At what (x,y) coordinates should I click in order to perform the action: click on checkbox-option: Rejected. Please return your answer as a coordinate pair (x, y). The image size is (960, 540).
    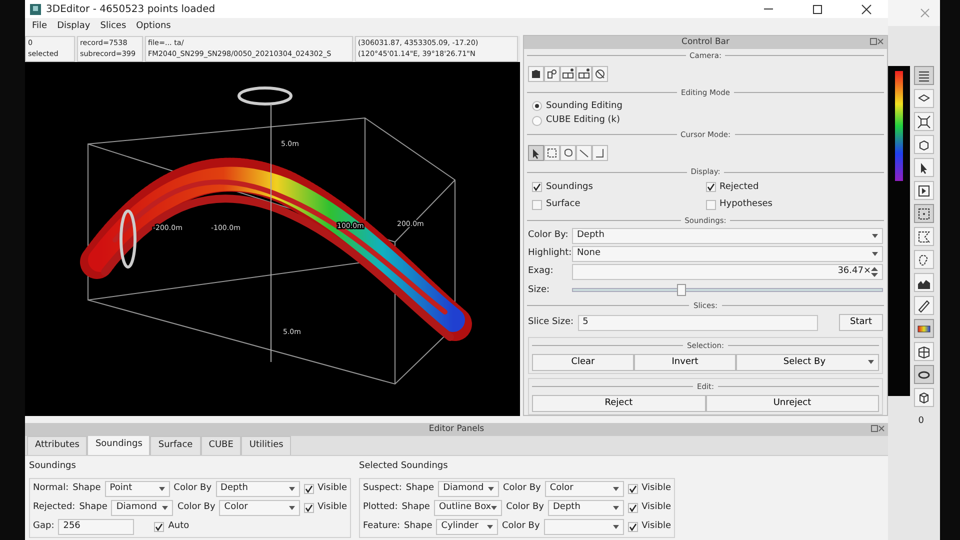
    Looking at the image, I should click on (792, 187).